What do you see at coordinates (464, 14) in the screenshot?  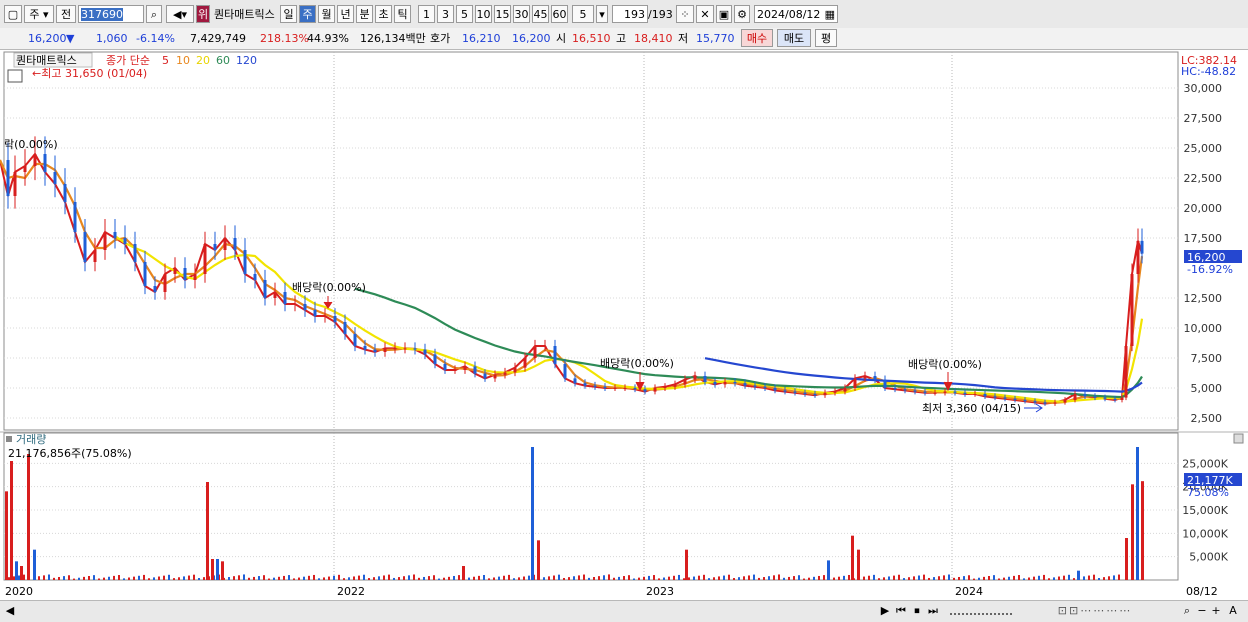 I see `interval-5: 5` at bounding box center [464, 14].